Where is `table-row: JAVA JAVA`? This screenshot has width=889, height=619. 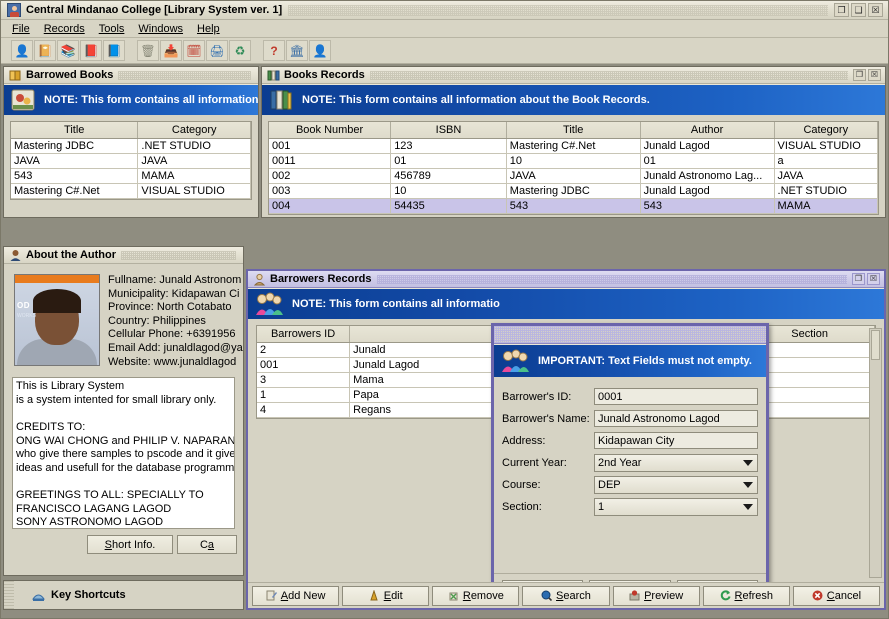 table-row: JAVA JAVA is located at coordinates (131, 161).